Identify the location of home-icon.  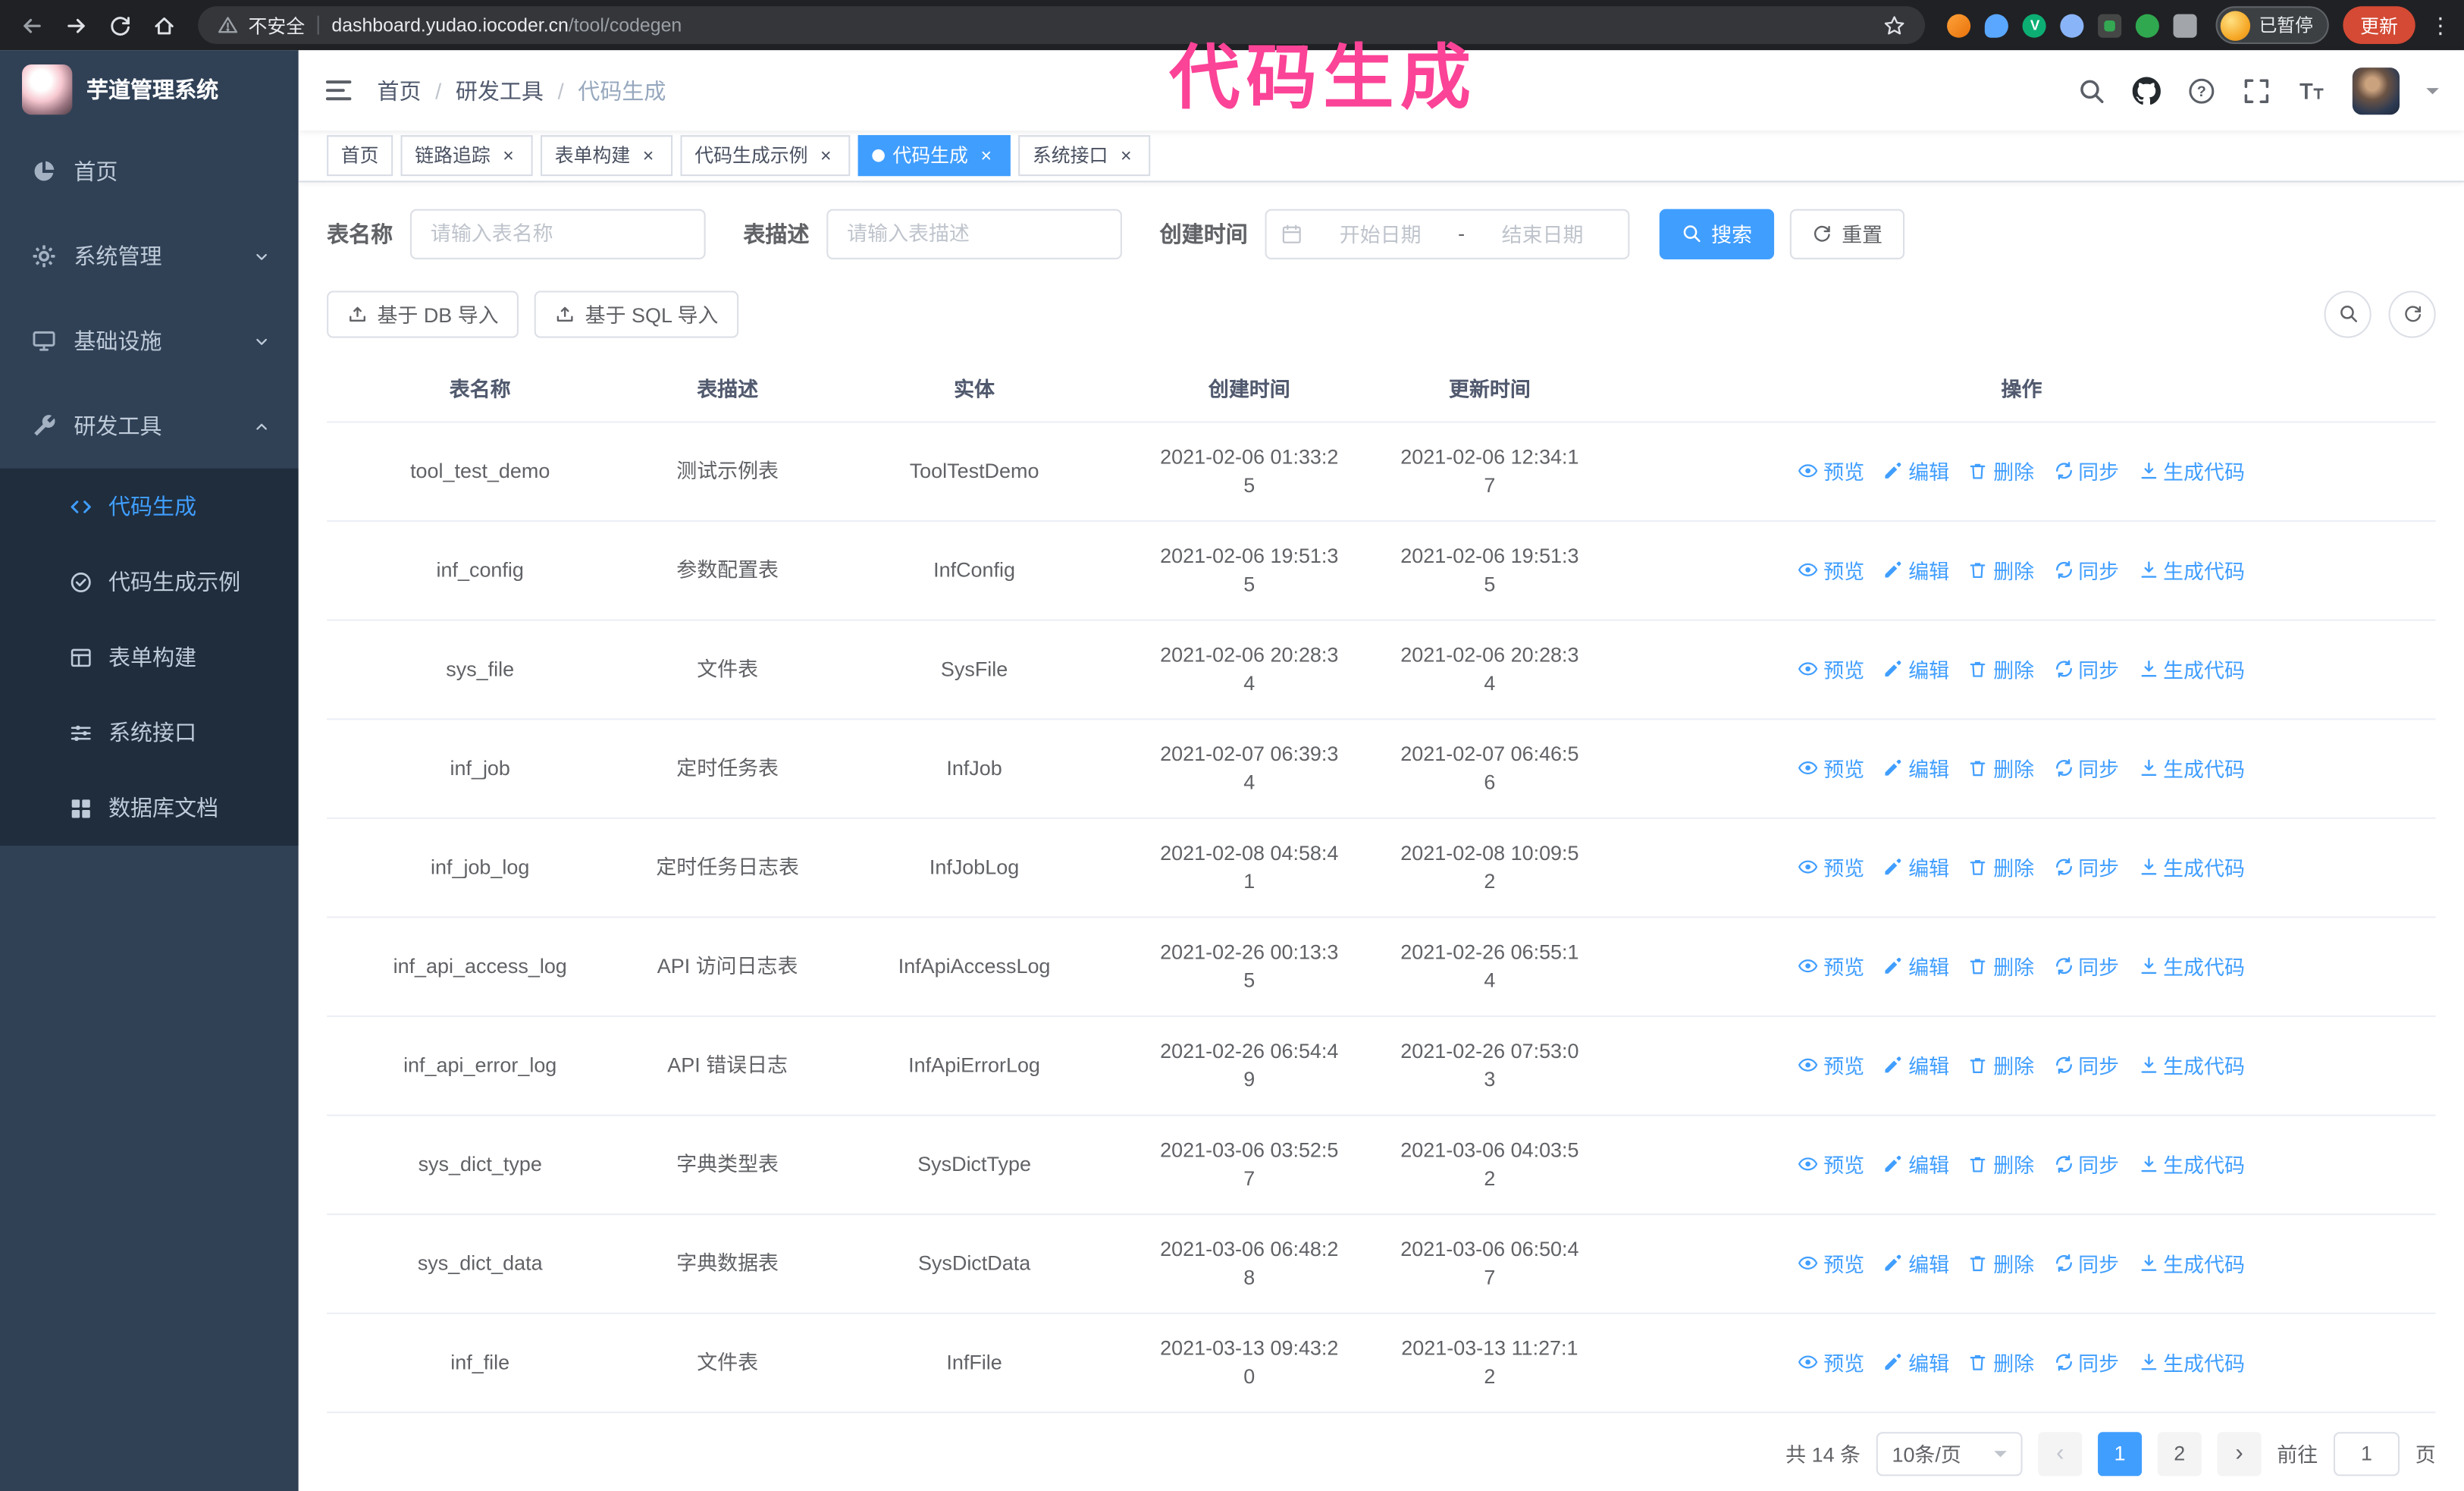
(164, 25).